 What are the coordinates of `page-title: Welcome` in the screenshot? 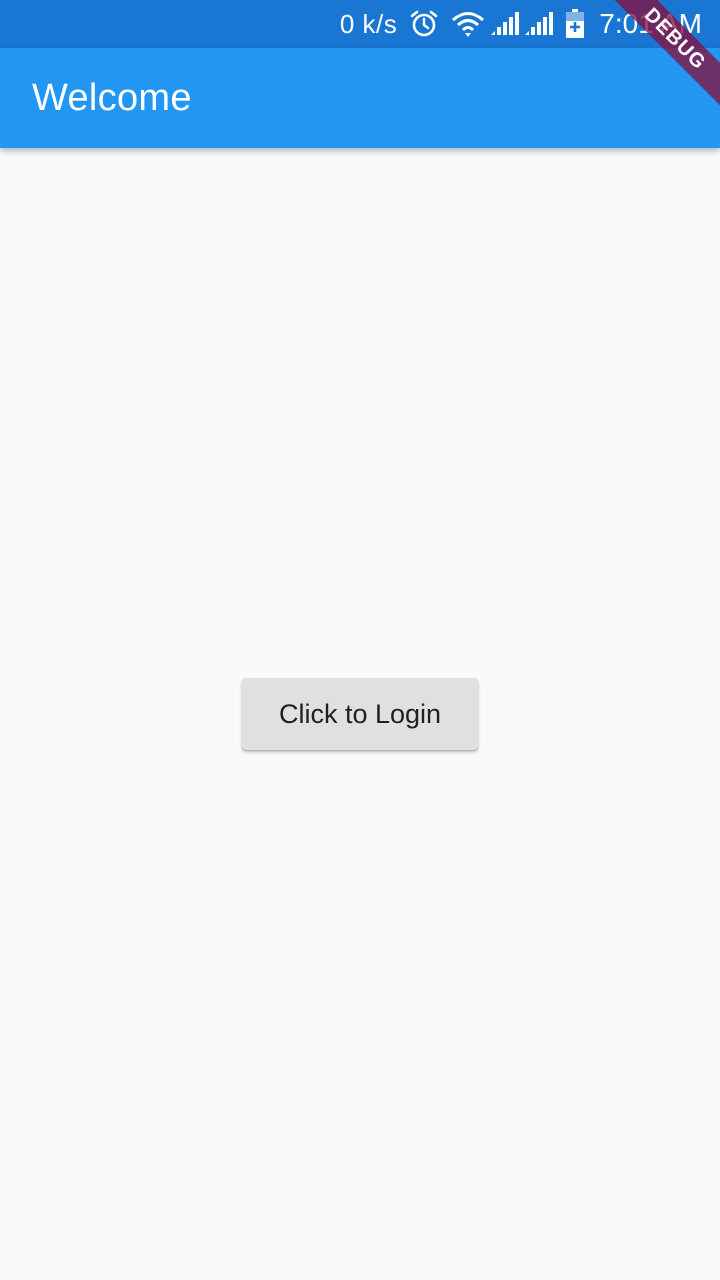 It's located at (112, 97).